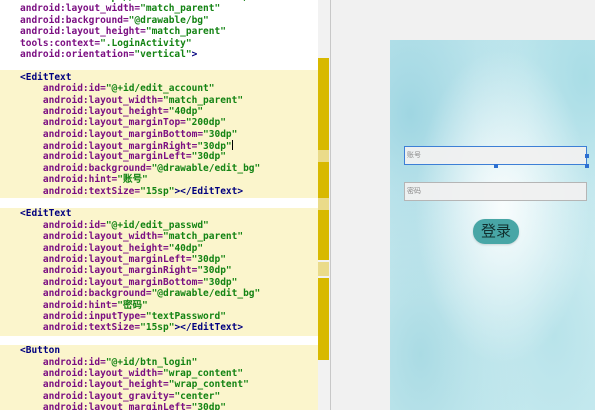 This screenshot has width=595, height=410. What do you see at coordinates (496, 166) in the screenshot?
I see `resize-handle-bottom` at bounding box center [496, 166].